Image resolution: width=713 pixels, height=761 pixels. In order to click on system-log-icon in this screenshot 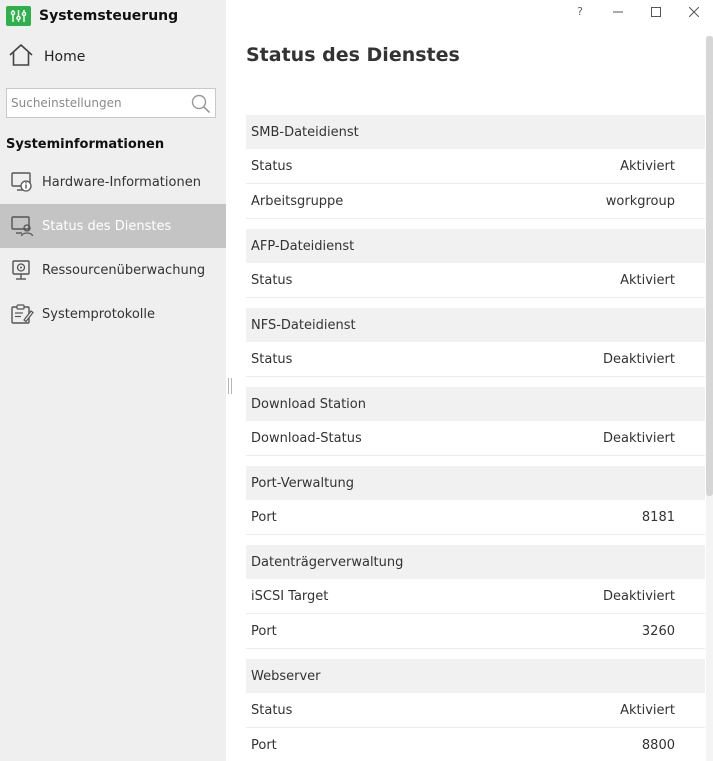, I will do `click(22, 314)`.